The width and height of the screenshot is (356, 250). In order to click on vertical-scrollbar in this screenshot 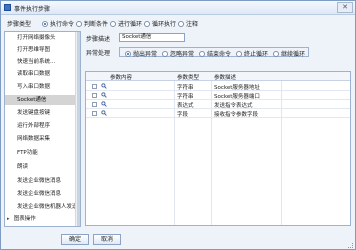, I will do `click(77, 129)`.